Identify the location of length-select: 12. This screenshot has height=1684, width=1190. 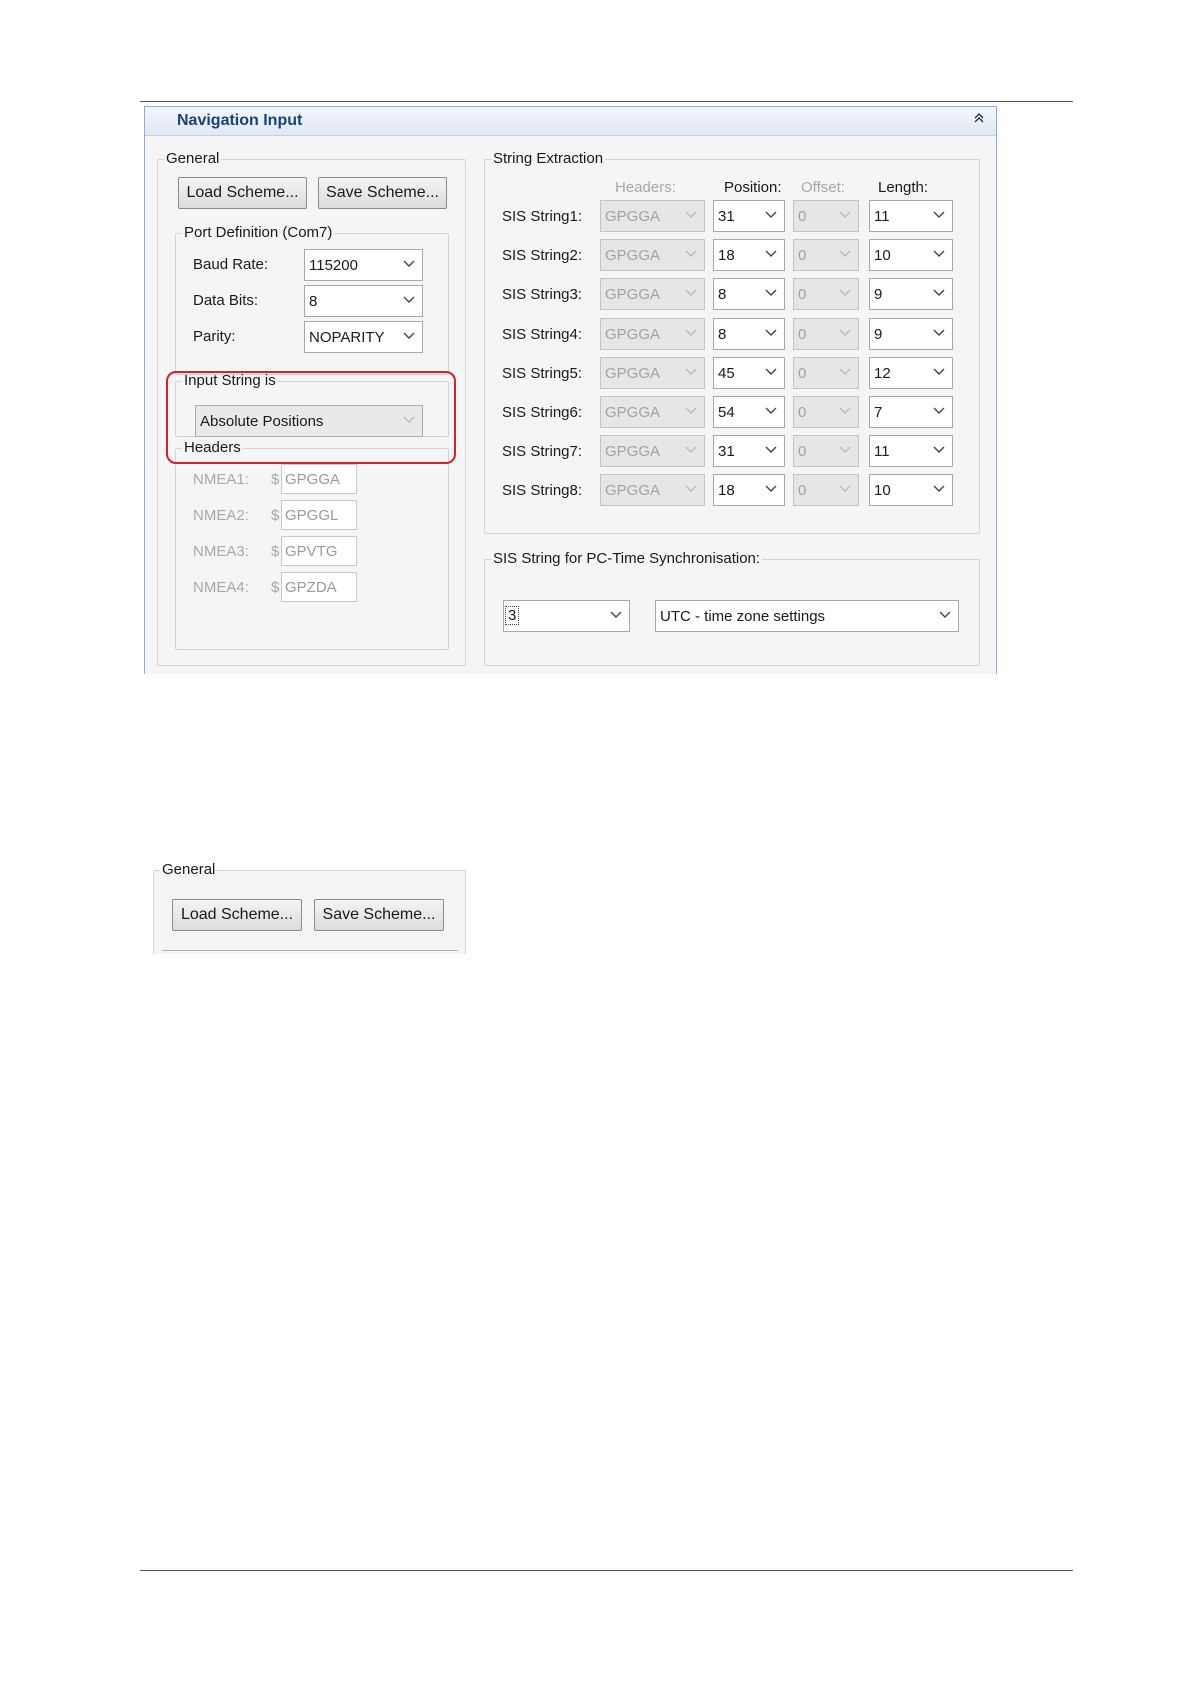
(911, 372).